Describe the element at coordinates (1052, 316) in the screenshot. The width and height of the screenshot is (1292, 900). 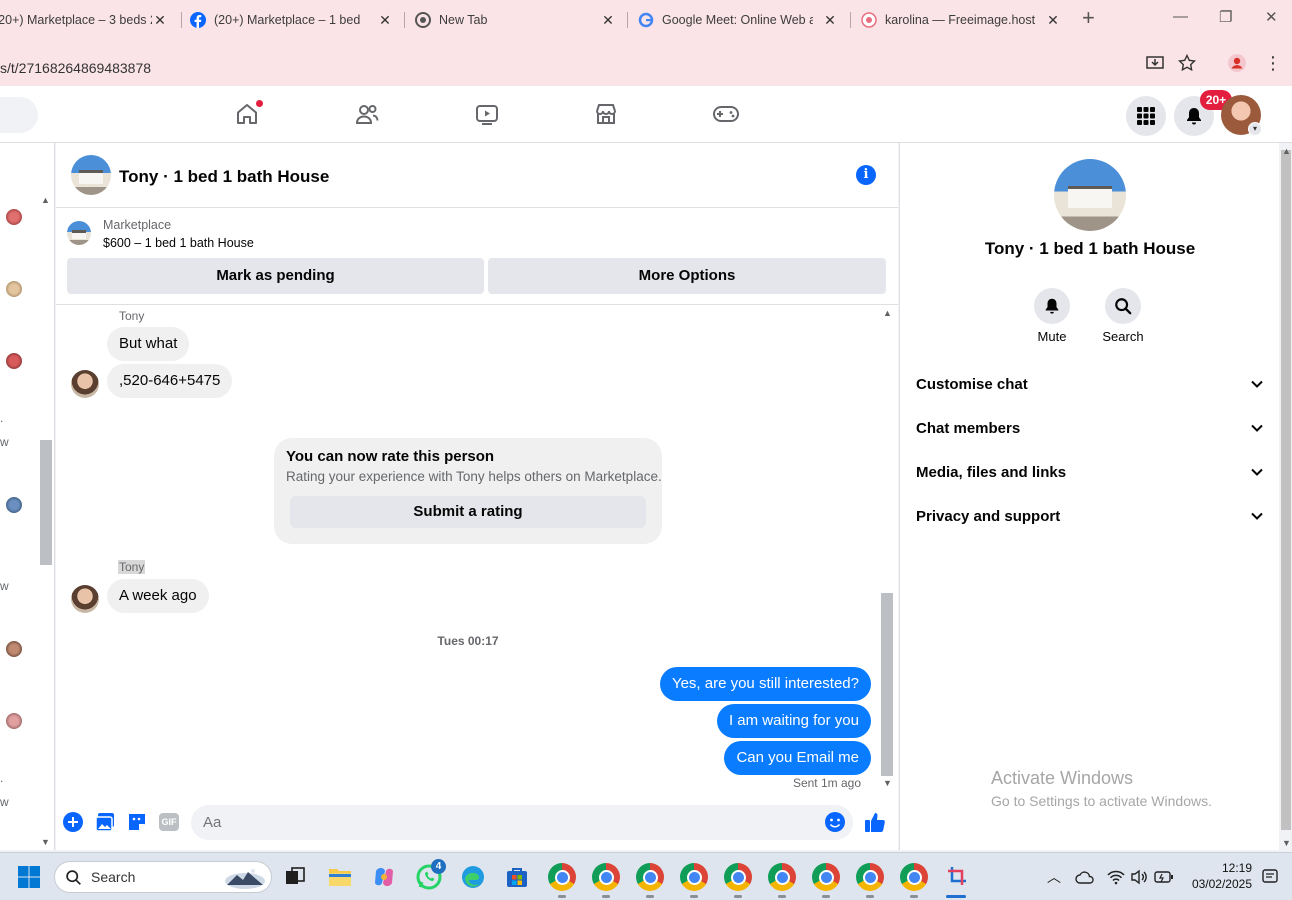
I see `mute-button: Mute` at that location.